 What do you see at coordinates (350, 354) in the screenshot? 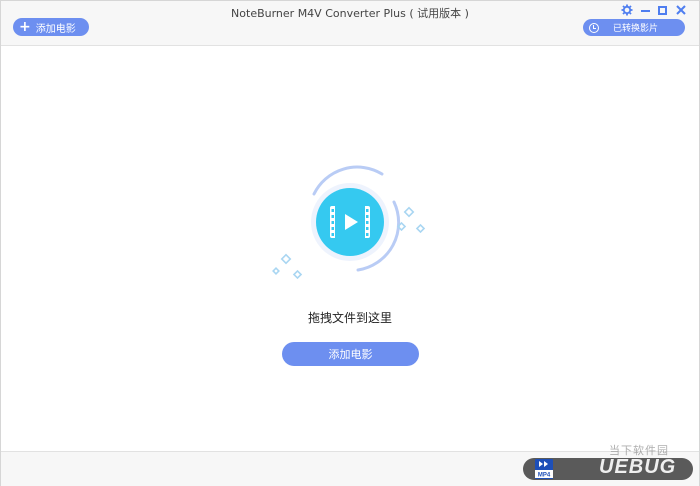
I see `add-movie-button: 添加电影` at bounding box center [350, 354].